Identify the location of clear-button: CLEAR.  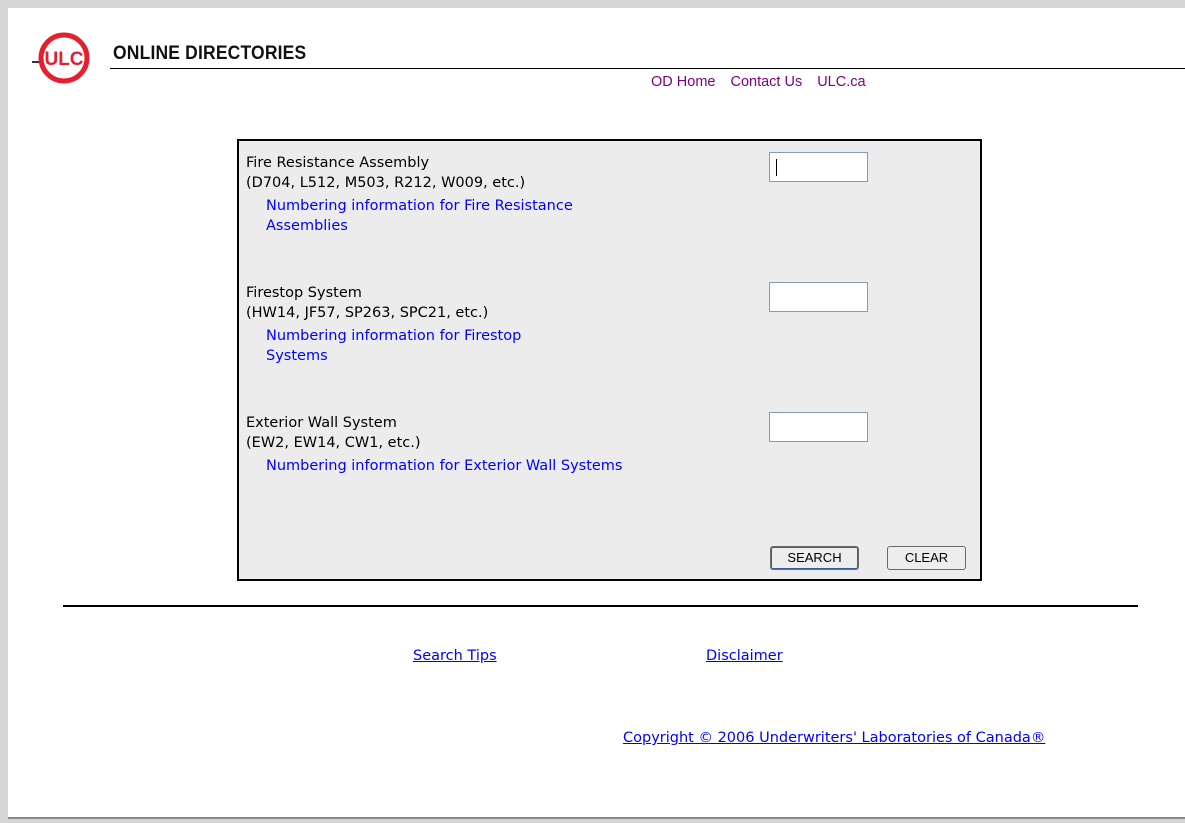
(926, 558).